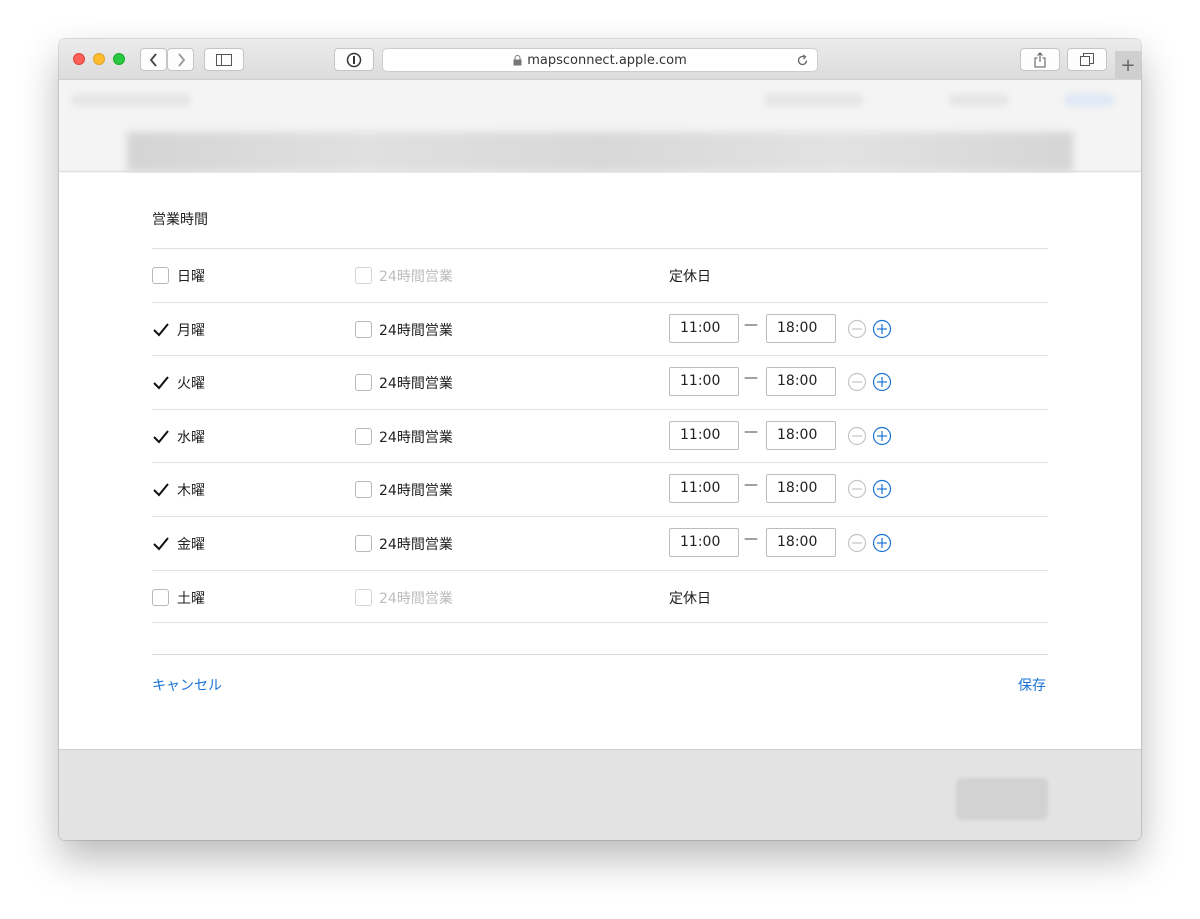 The height and width of the screenshot is (919, 1200). I want to click on cancel-button: キャンセル, so click(187, 685).